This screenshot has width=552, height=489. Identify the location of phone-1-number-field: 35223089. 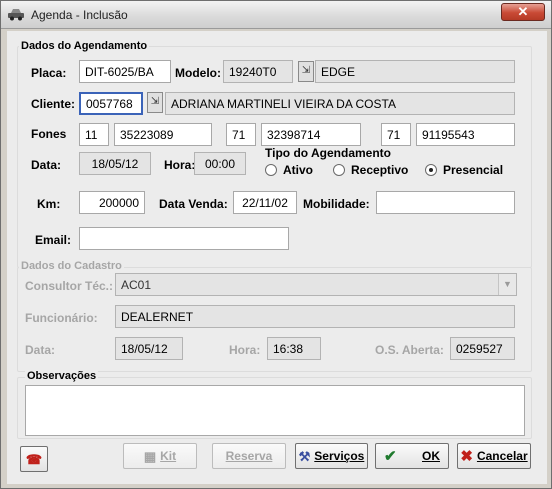
(163, 134).